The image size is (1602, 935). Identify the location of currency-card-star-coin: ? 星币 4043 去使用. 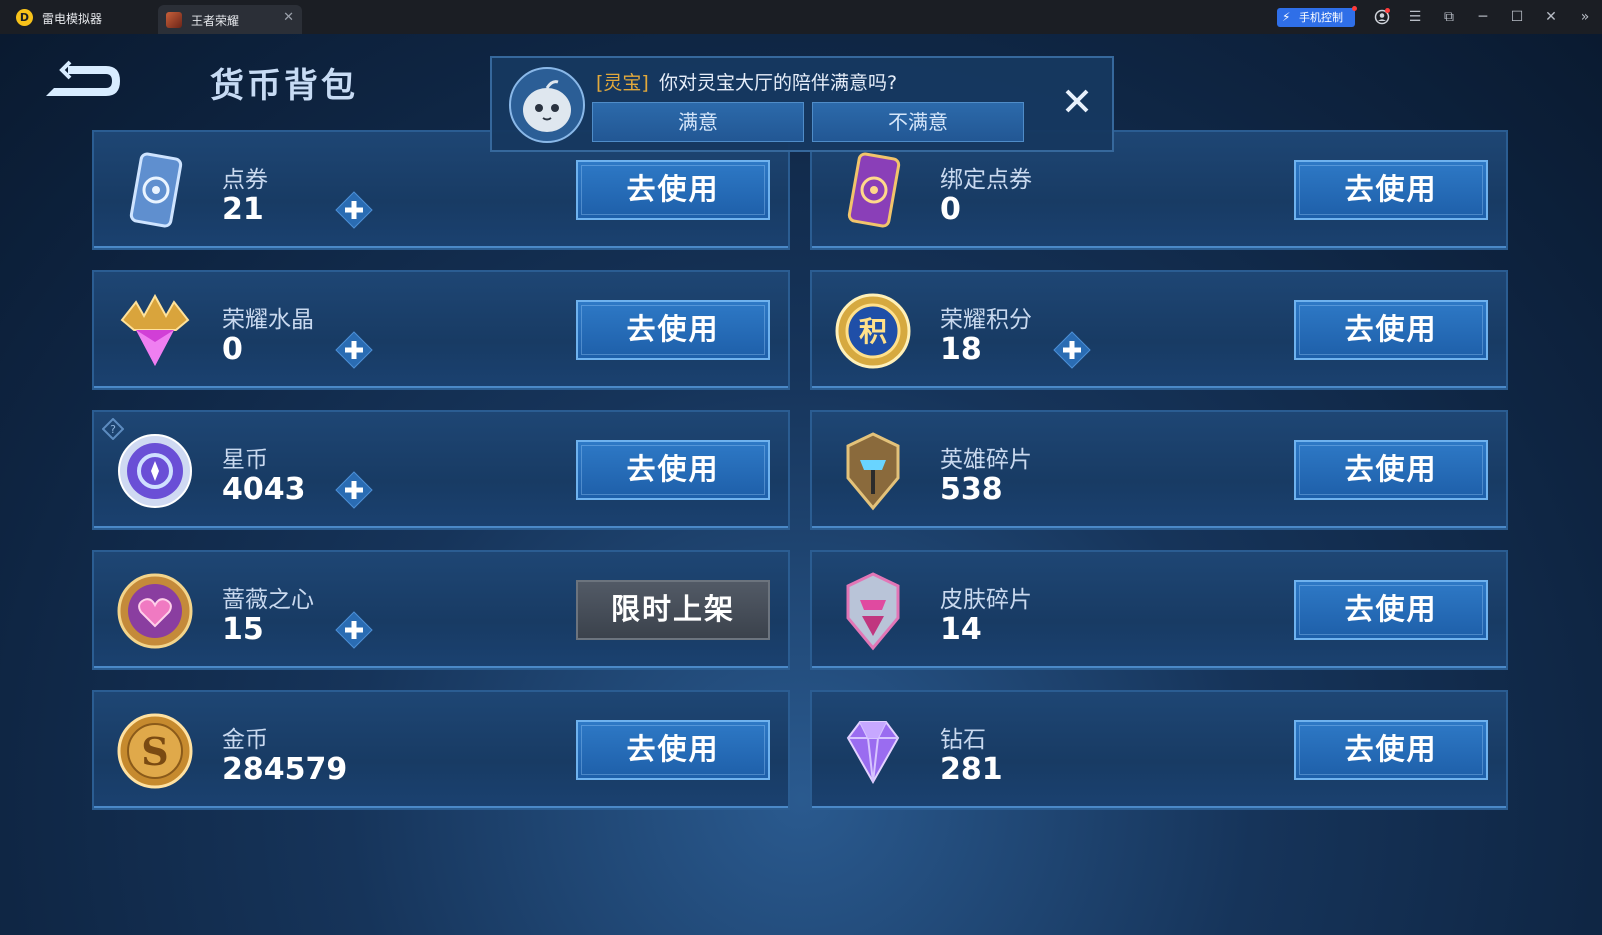
(441, 470).